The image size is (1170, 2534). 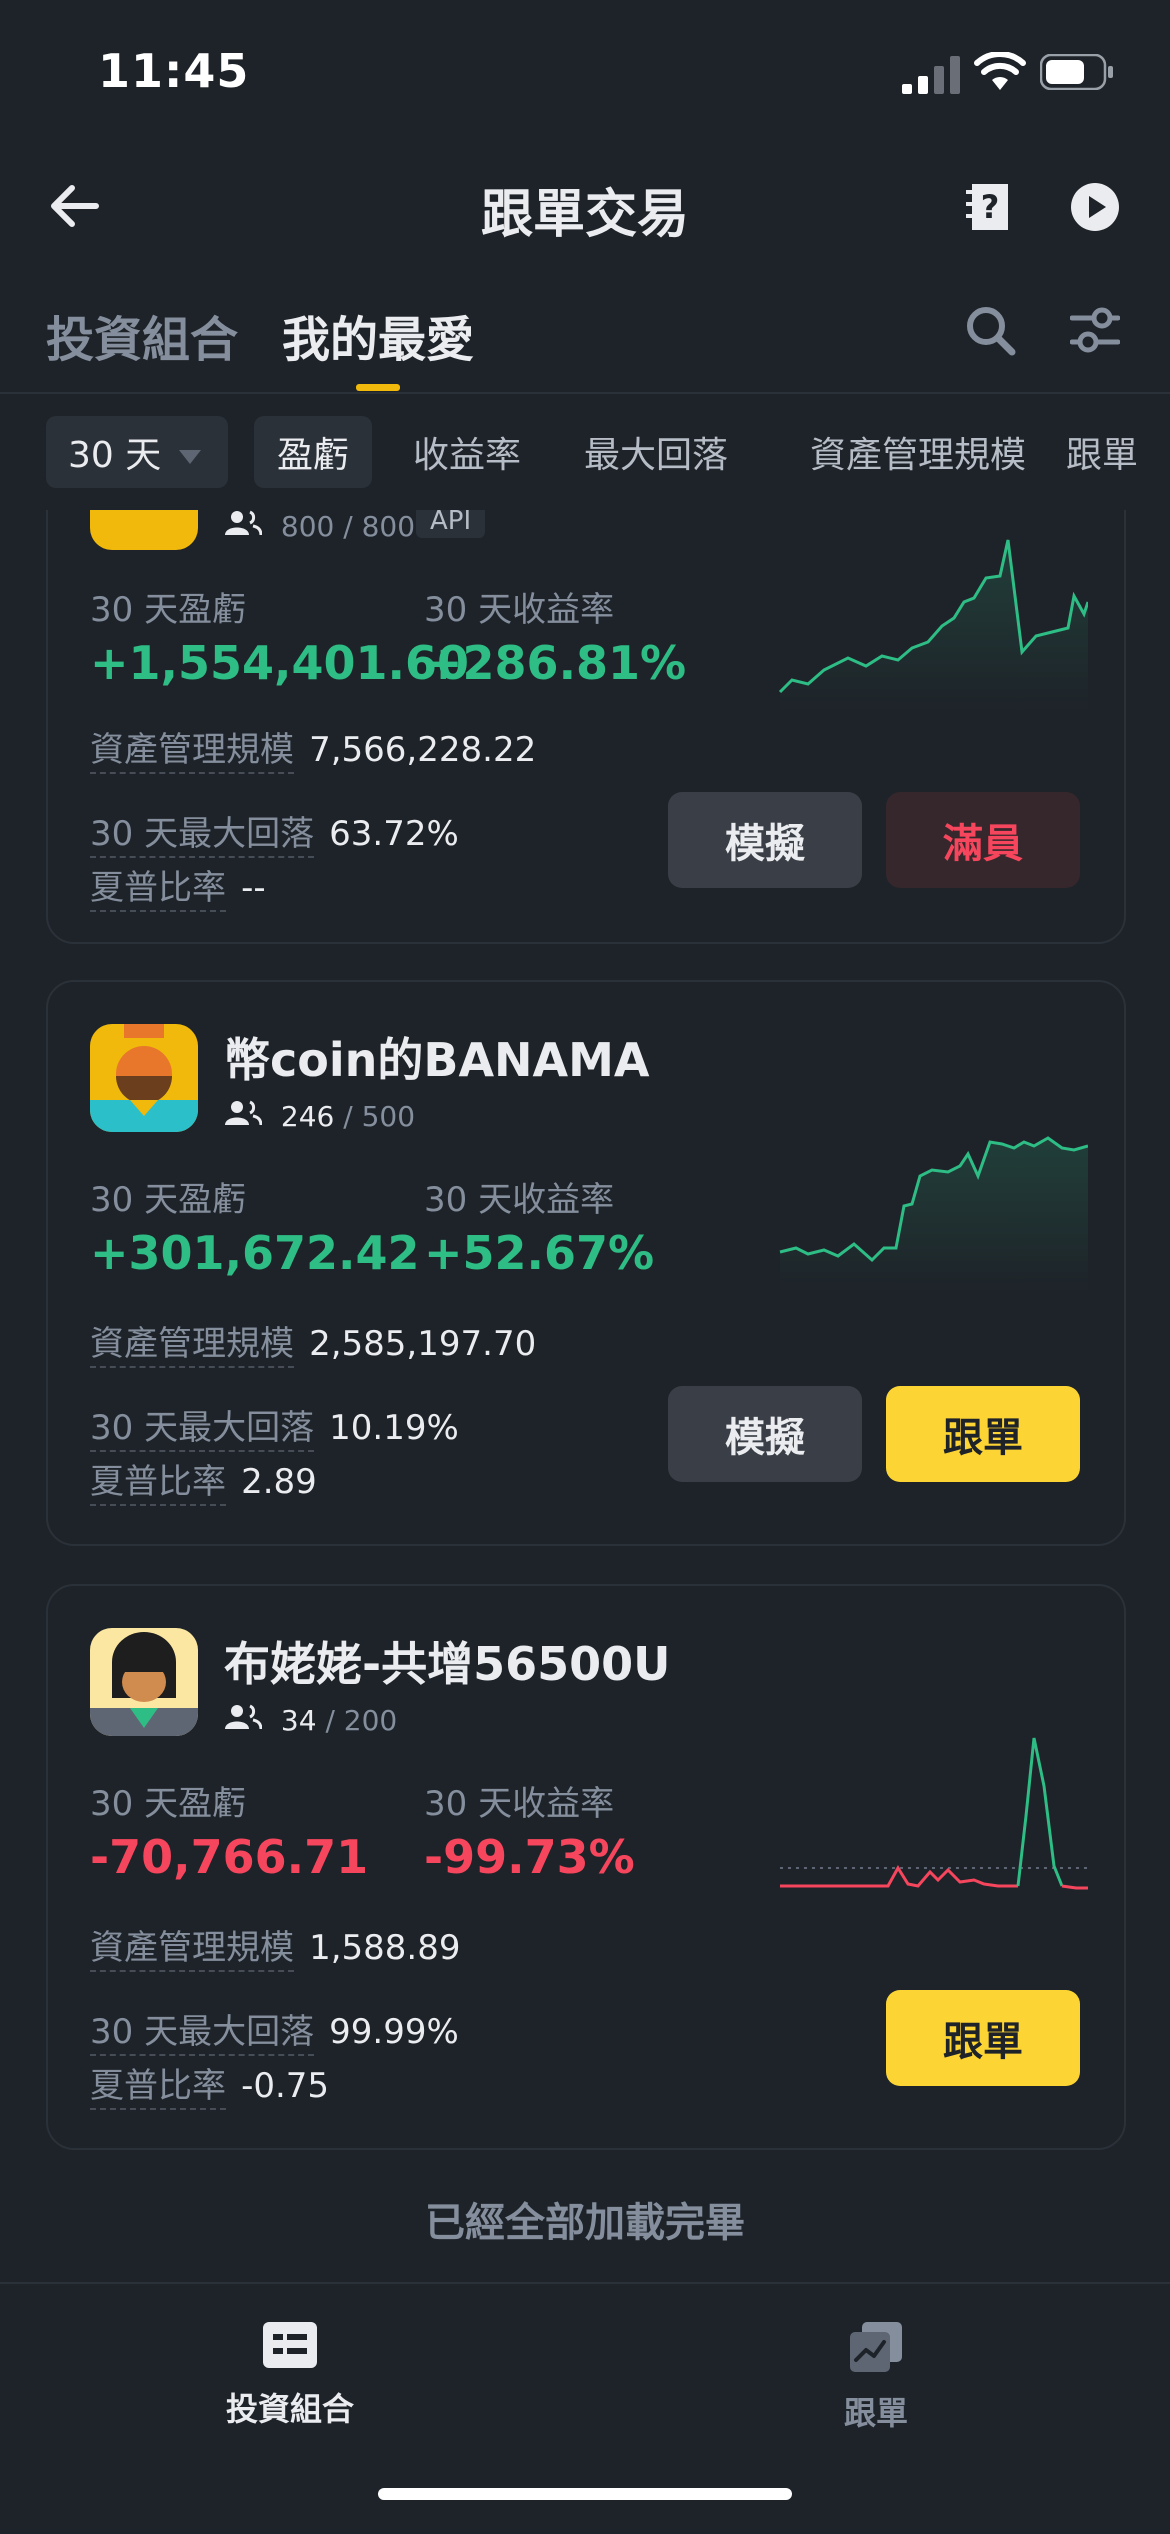 I want to click on chevron-down-icon, so click(x=190, y=452).